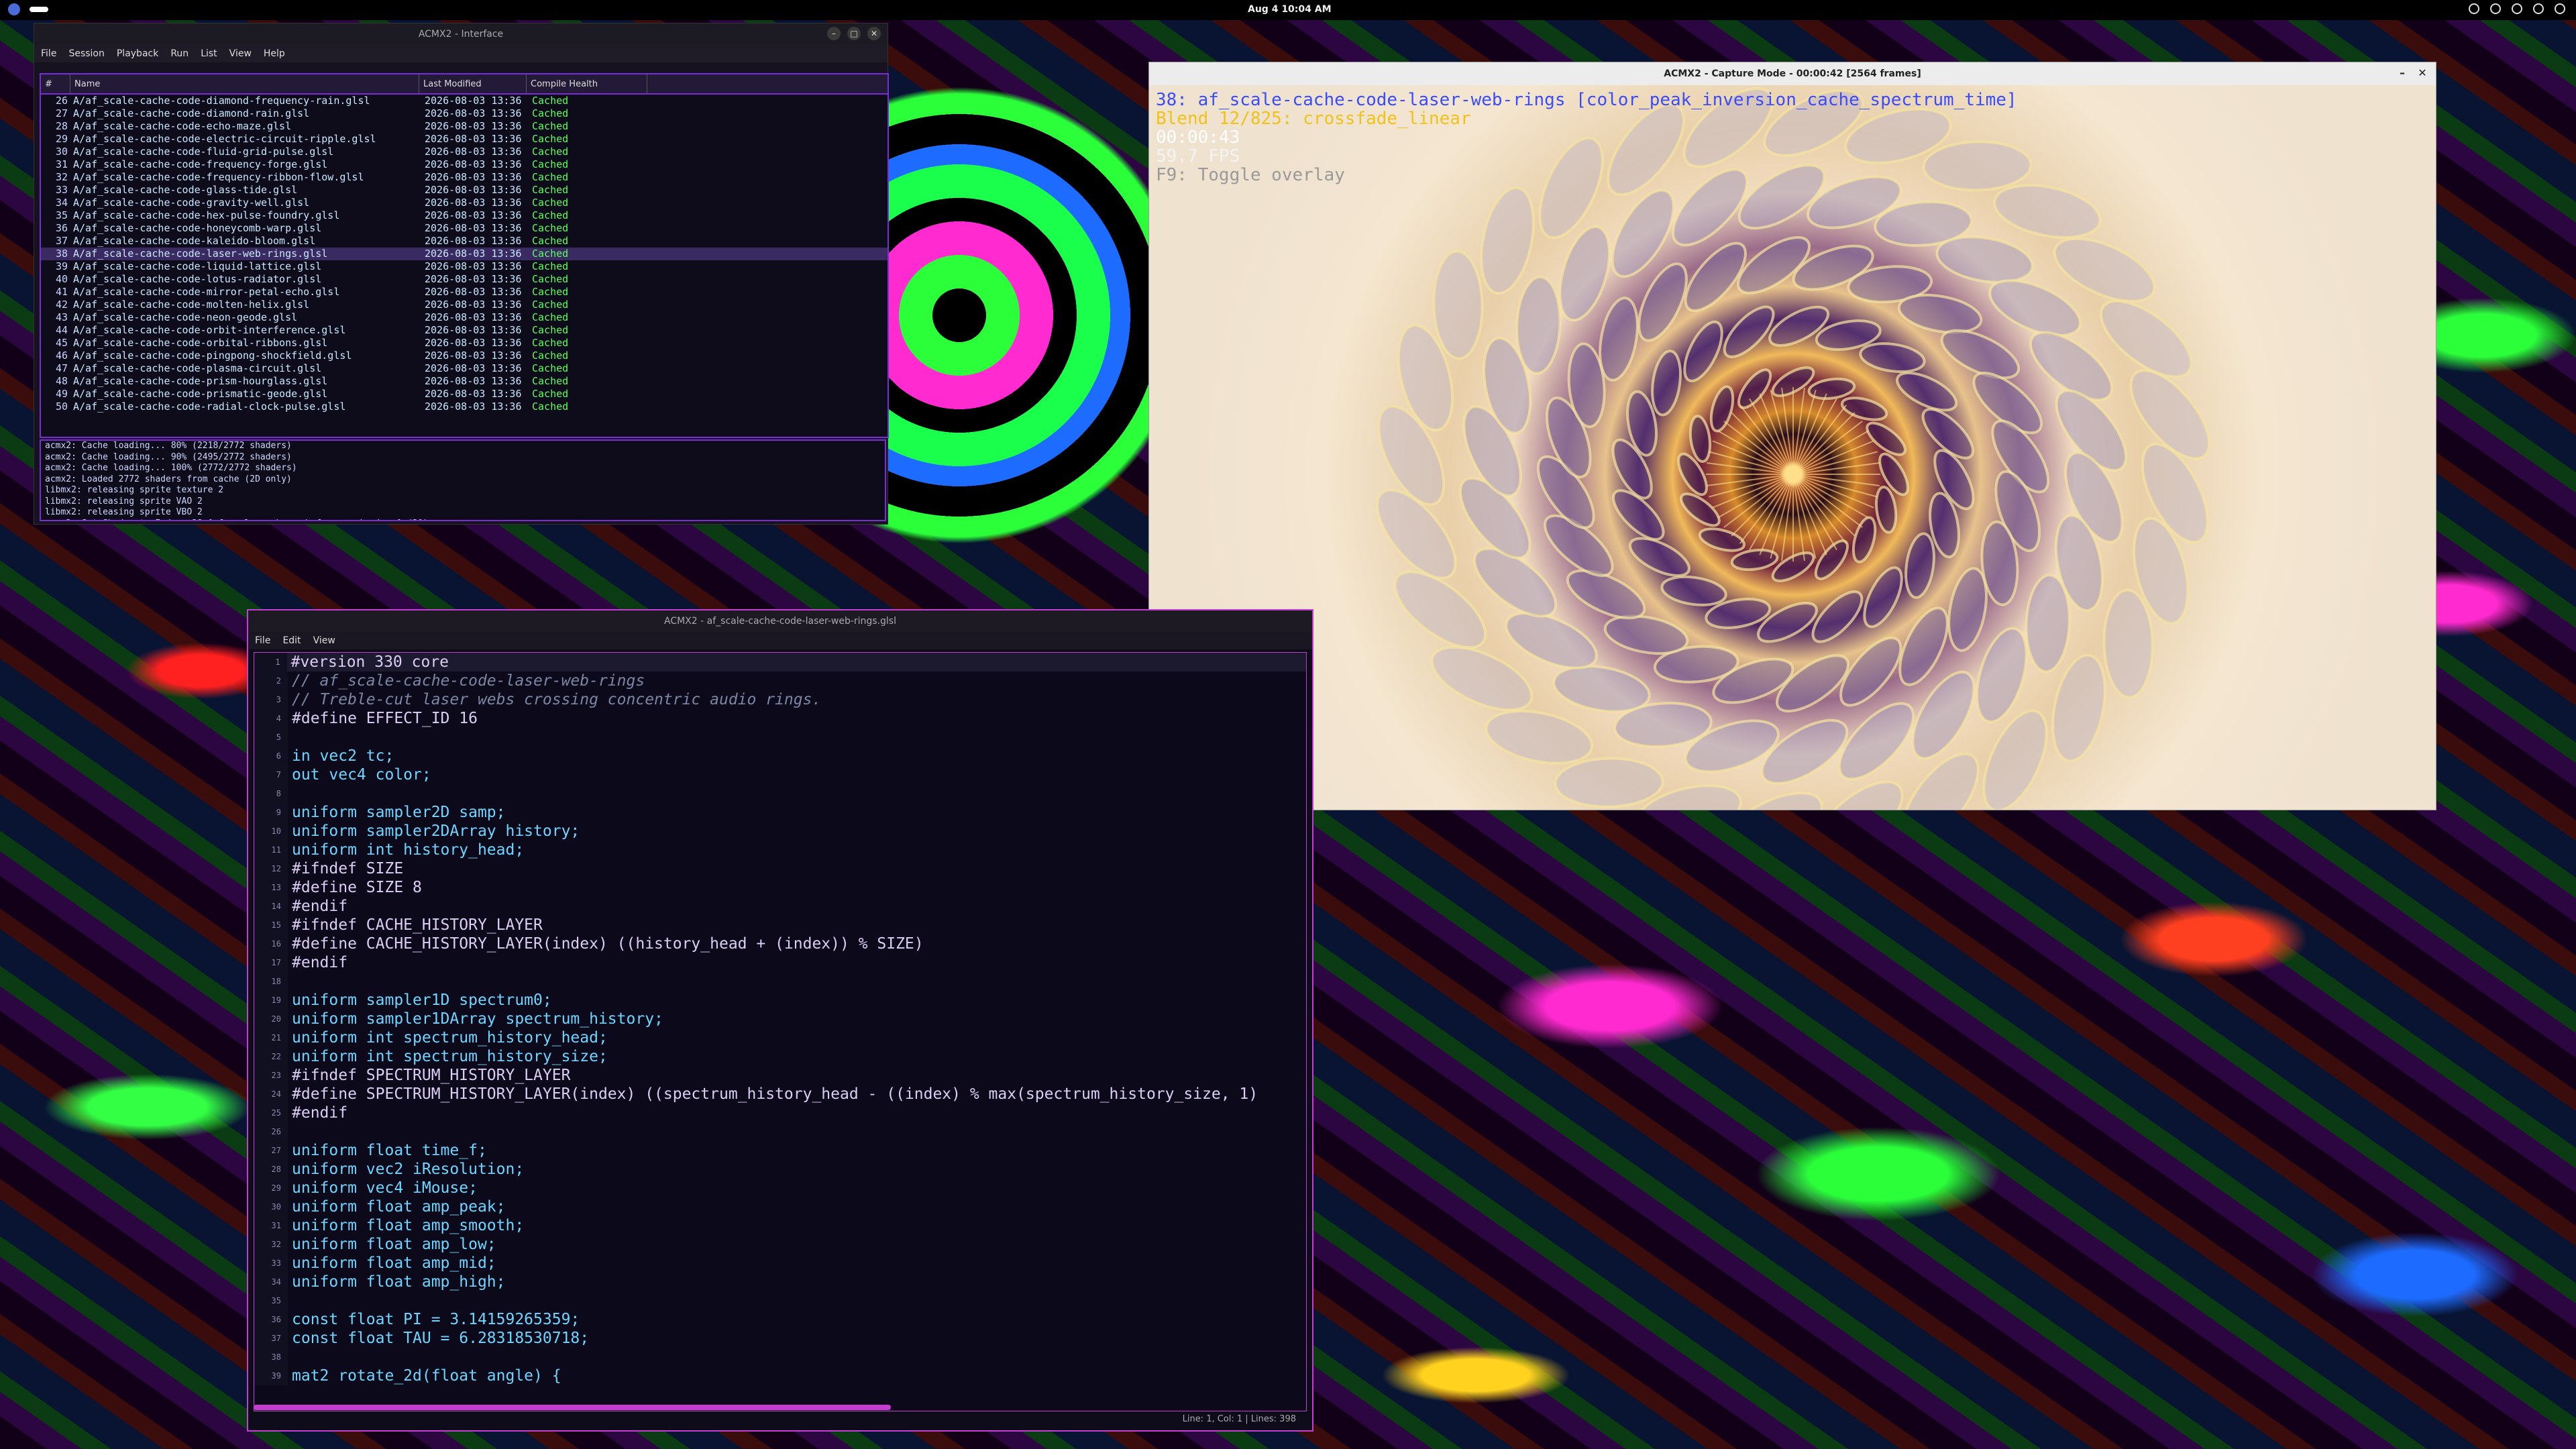 The image size is (2576, 1449). Describe the element at coordinates (572, 1407) in the screenshot. I see `horizontal-scrollbar` at that location.